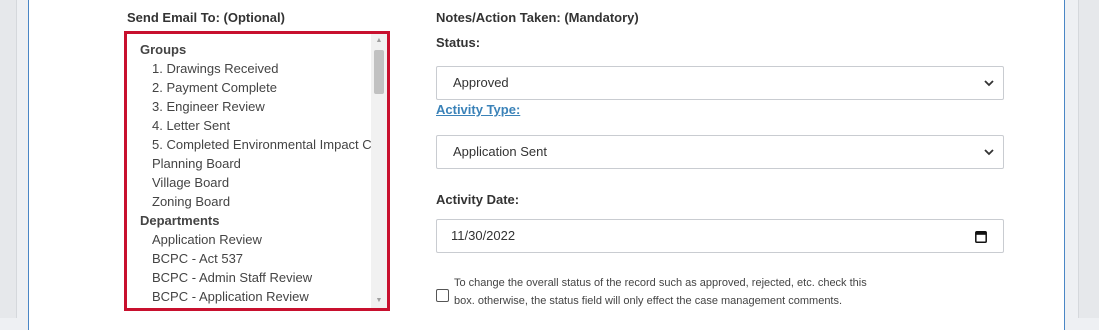 This screenshot has width=1099, height=330. What do you see at coordinates (206, 17) in the screenshot?
I see `send-email-label: Send Email To: (Optional)` at bounding box center [206, 17].